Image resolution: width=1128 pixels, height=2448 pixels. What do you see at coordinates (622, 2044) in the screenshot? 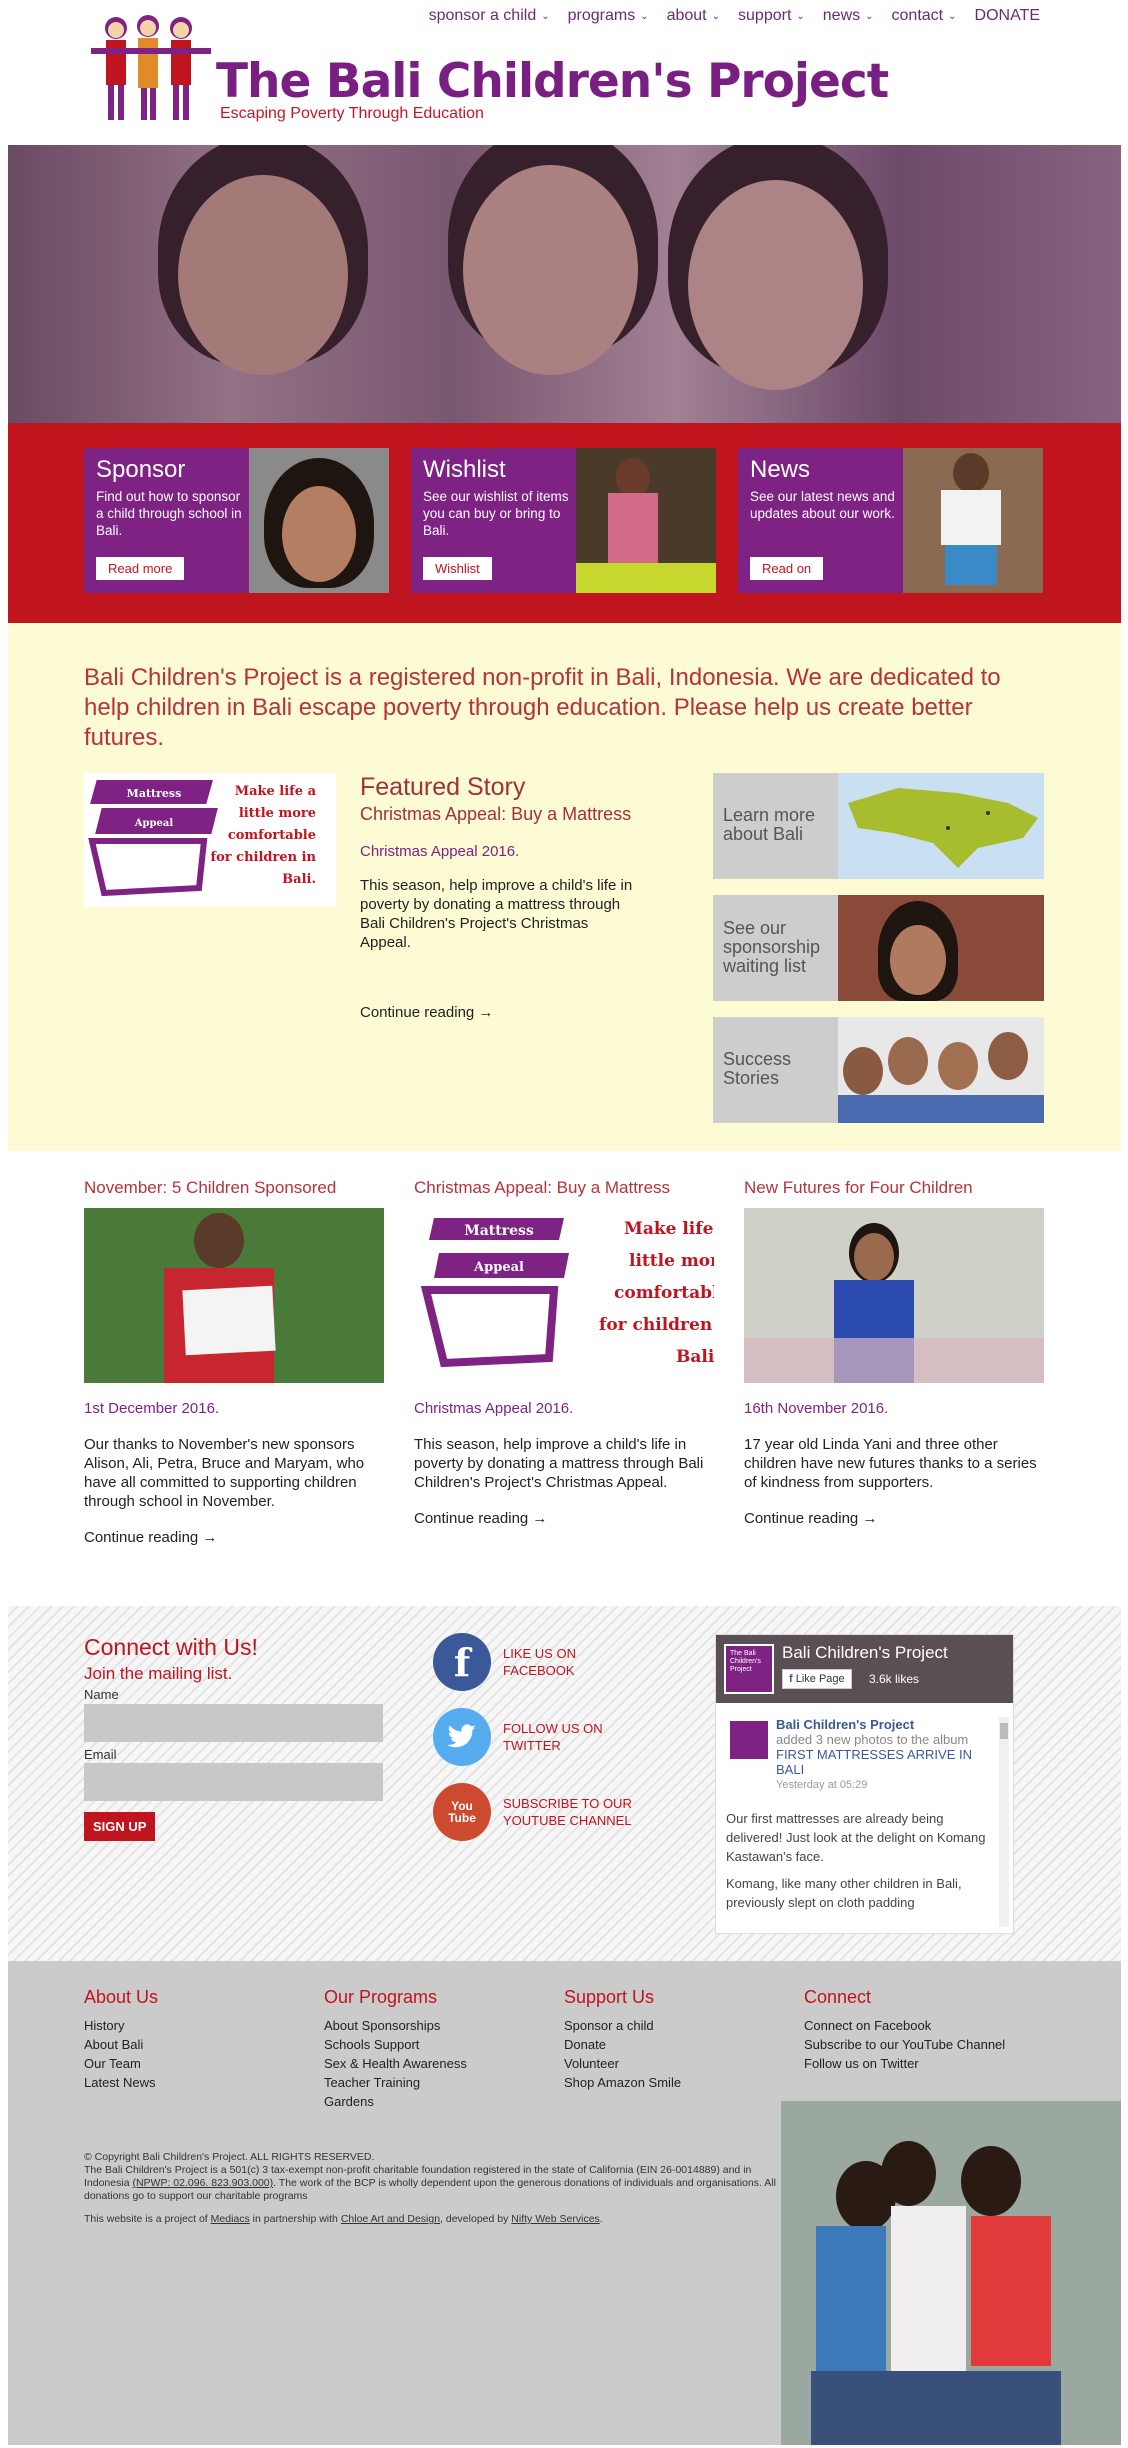
I see `footer-link-donate: Donate` at bounding box center [622, 2044].